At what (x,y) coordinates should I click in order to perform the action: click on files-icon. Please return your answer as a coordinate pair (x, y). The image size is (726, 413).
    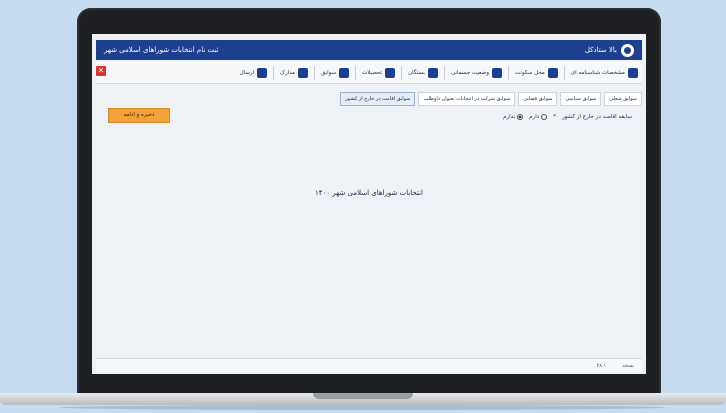
    Looking at the image, I should click on (302, 72).